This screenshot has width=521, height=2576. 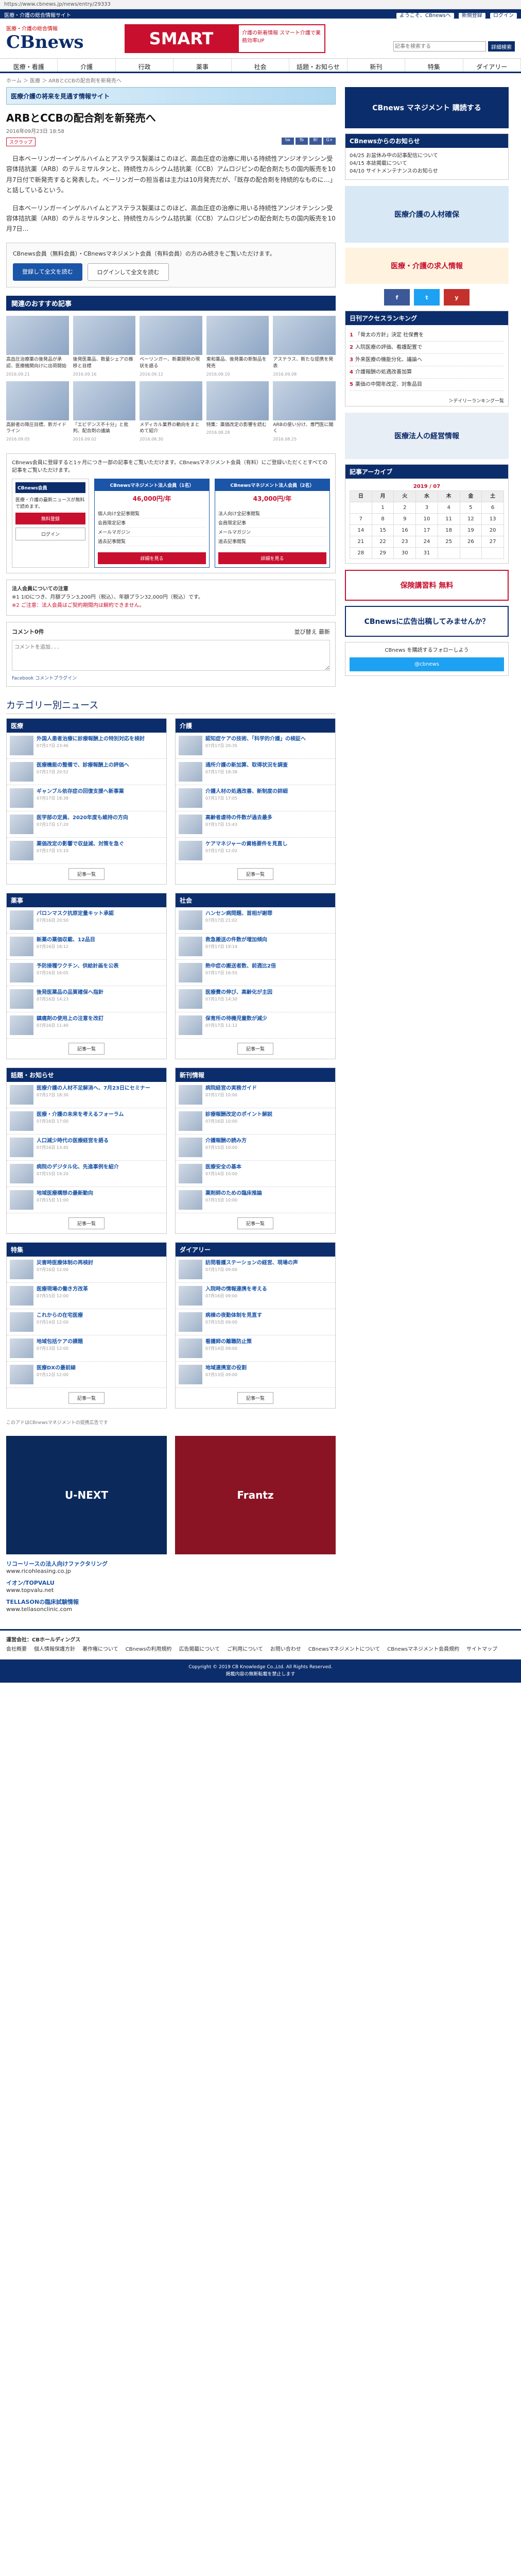 What do you see at coordinates (255, 1270) in the screenshot?
I see `category-item: 訪問看護ステーションの経営、現場の声 07月17日 09:00` at bounding box center [255, 1270].